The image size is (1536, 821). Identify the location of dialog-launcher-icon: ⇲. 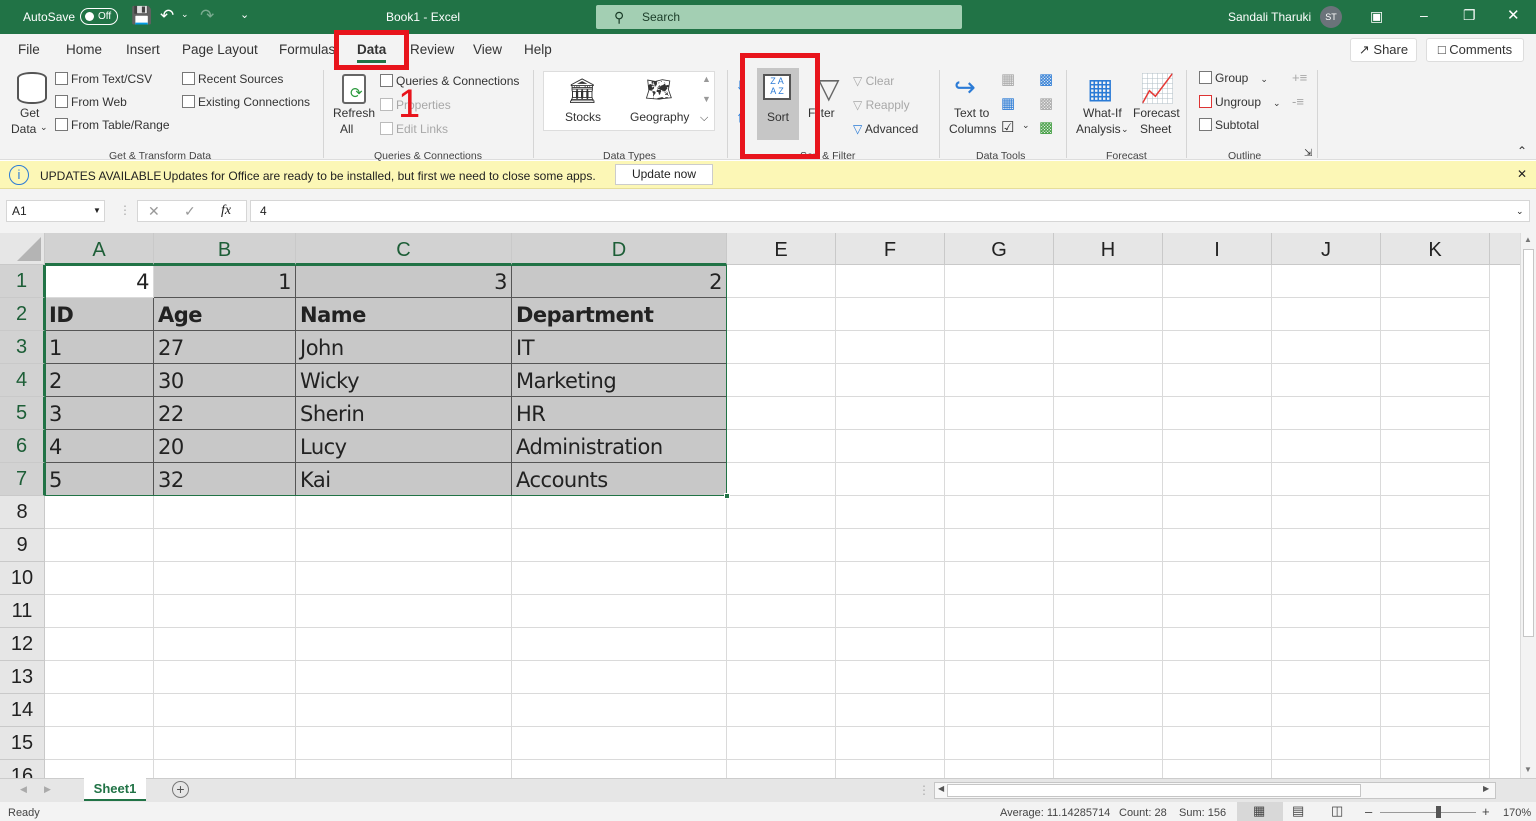
(1308, 153).